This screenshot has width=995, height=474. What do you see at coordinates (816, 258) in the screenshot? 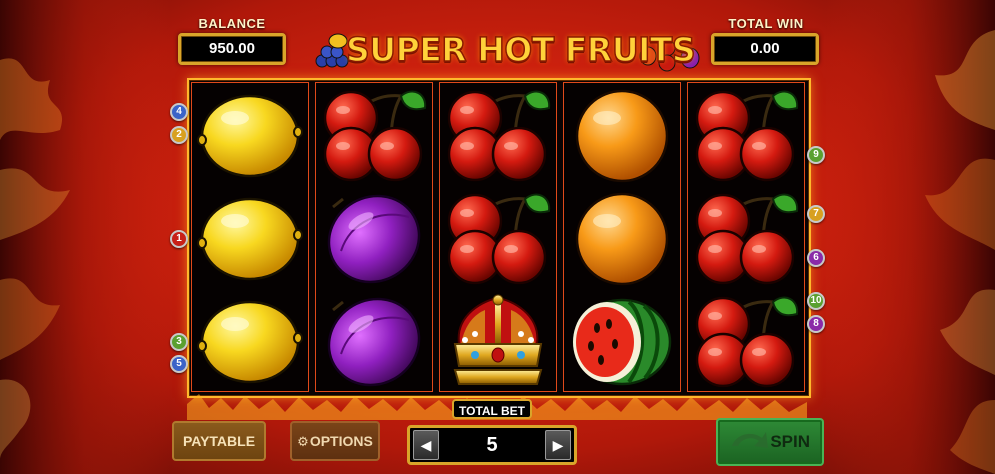
I see `payline-marker-6: 6` at bounding box center [816, 258].